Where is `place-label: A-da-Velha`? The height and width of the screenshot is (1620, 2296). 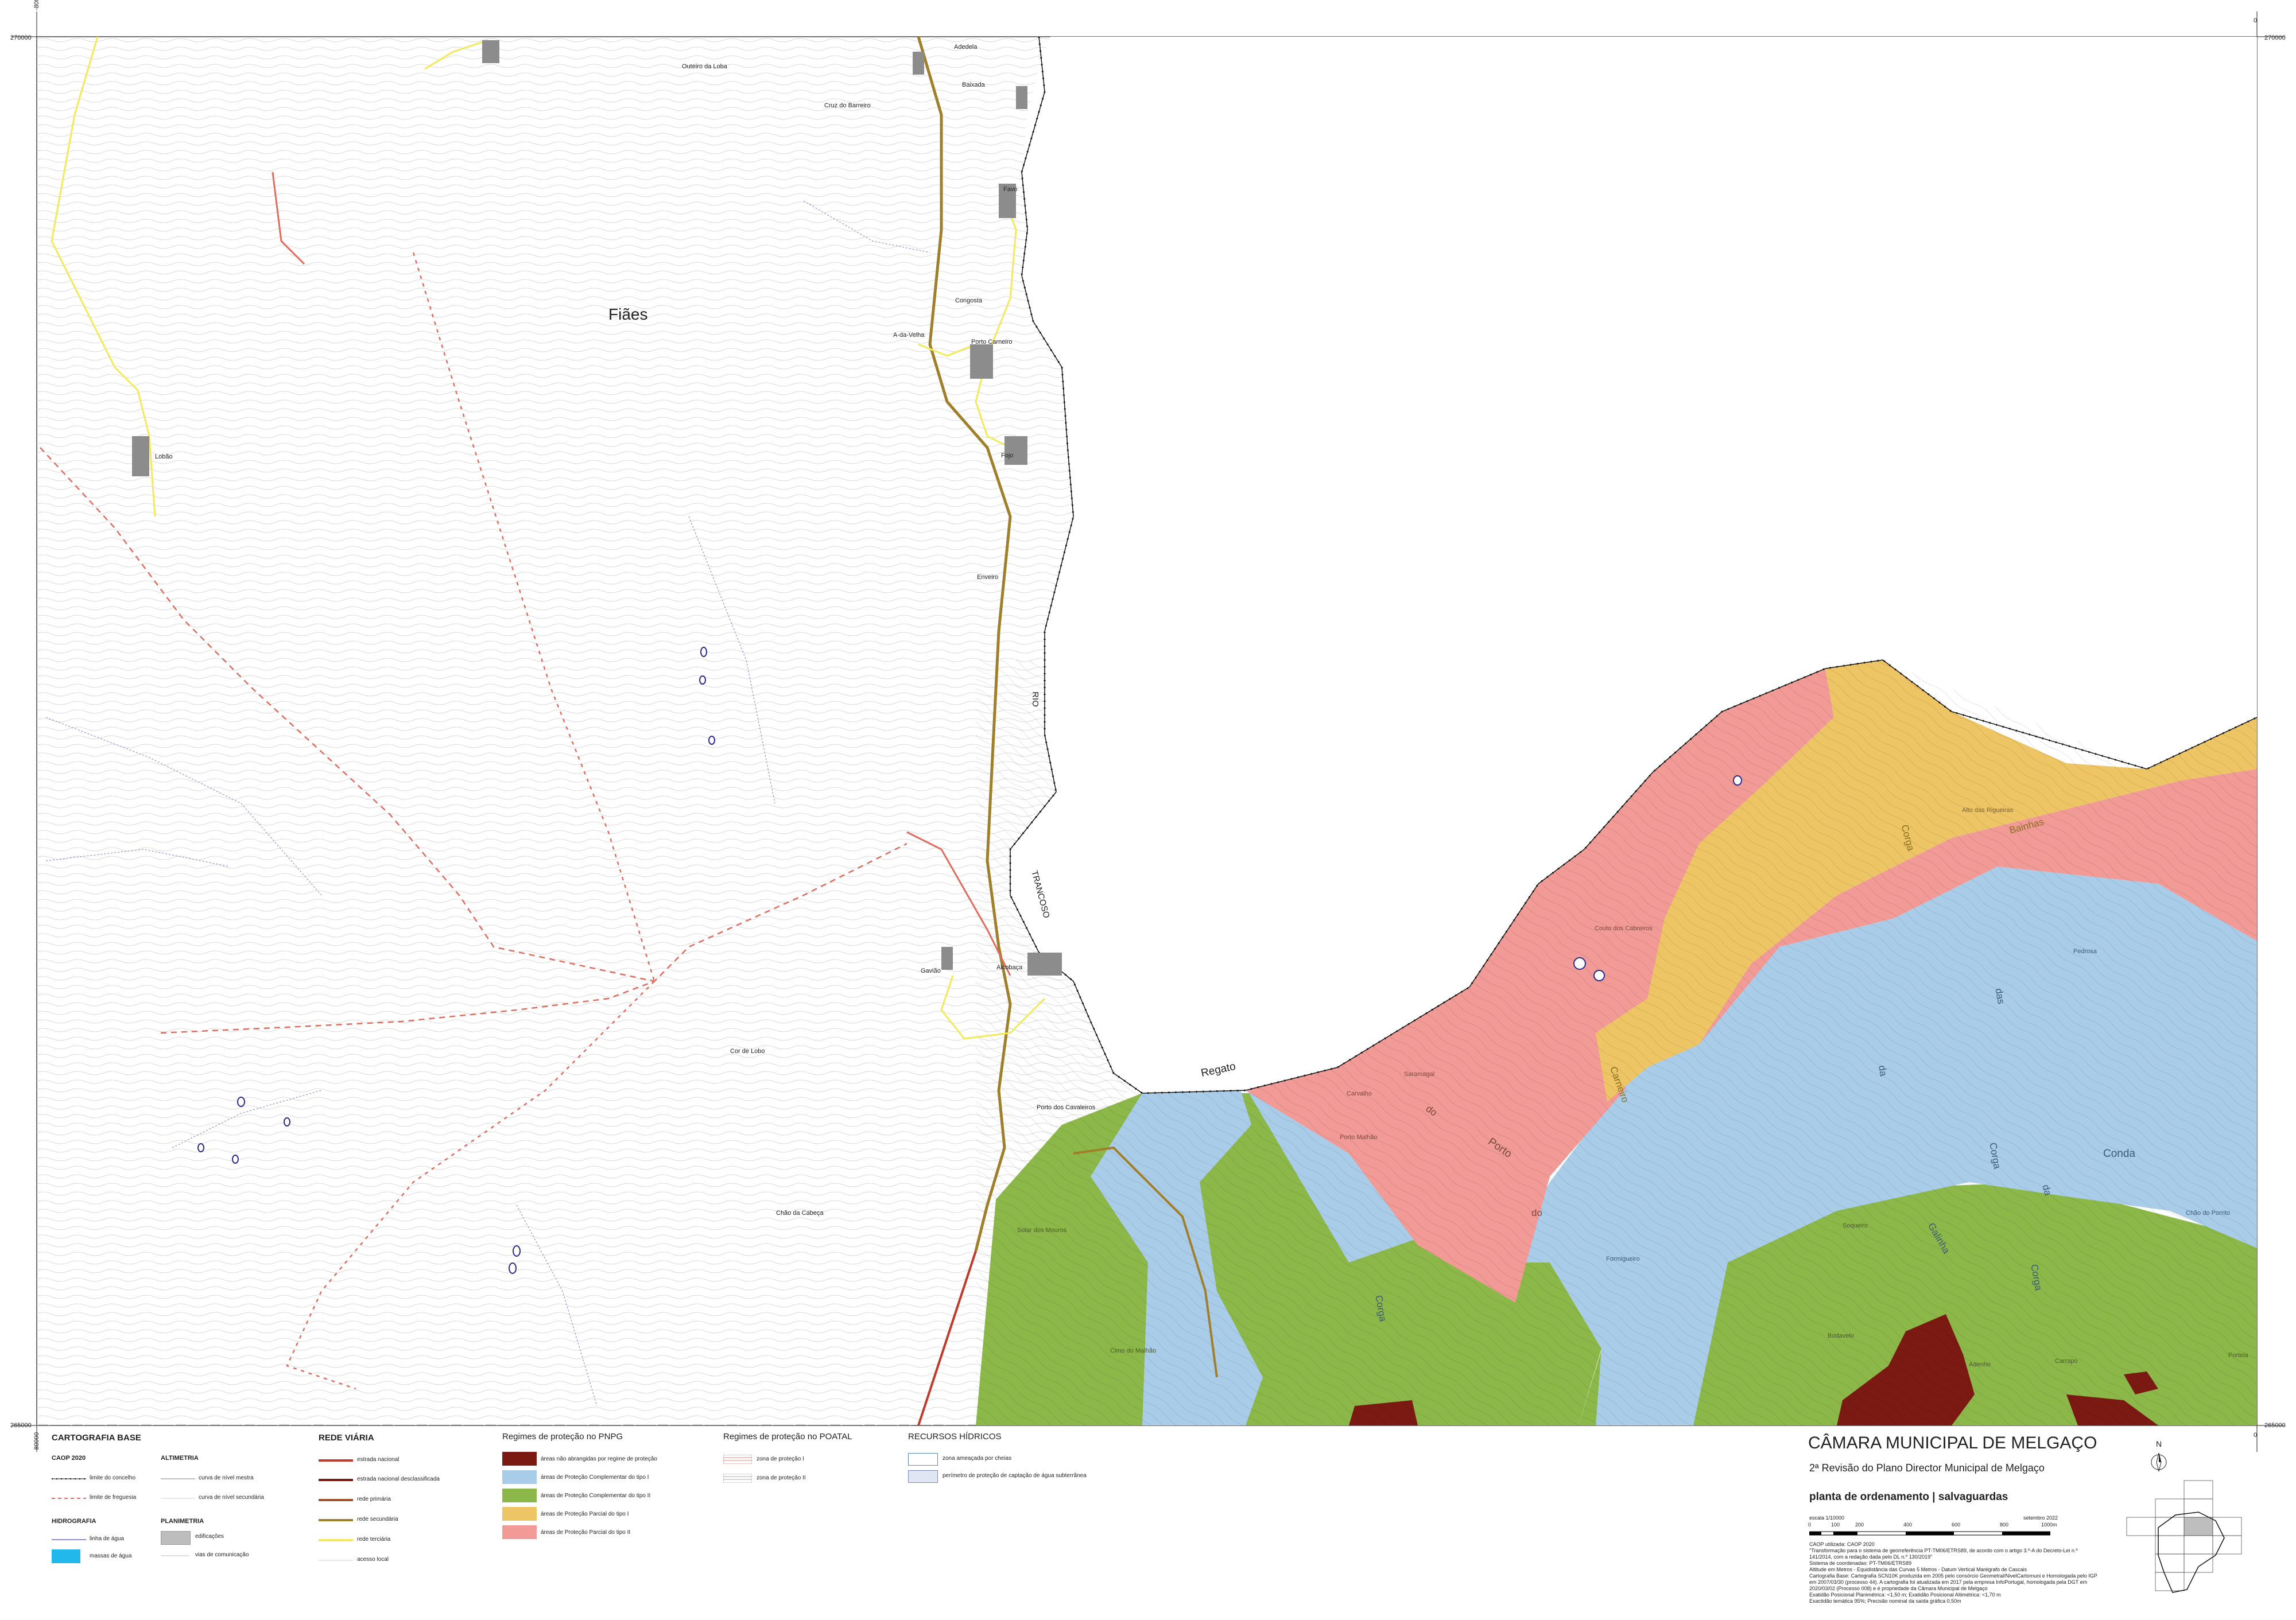 place-label: A-da-Velha is located at coordinates (909, 335).